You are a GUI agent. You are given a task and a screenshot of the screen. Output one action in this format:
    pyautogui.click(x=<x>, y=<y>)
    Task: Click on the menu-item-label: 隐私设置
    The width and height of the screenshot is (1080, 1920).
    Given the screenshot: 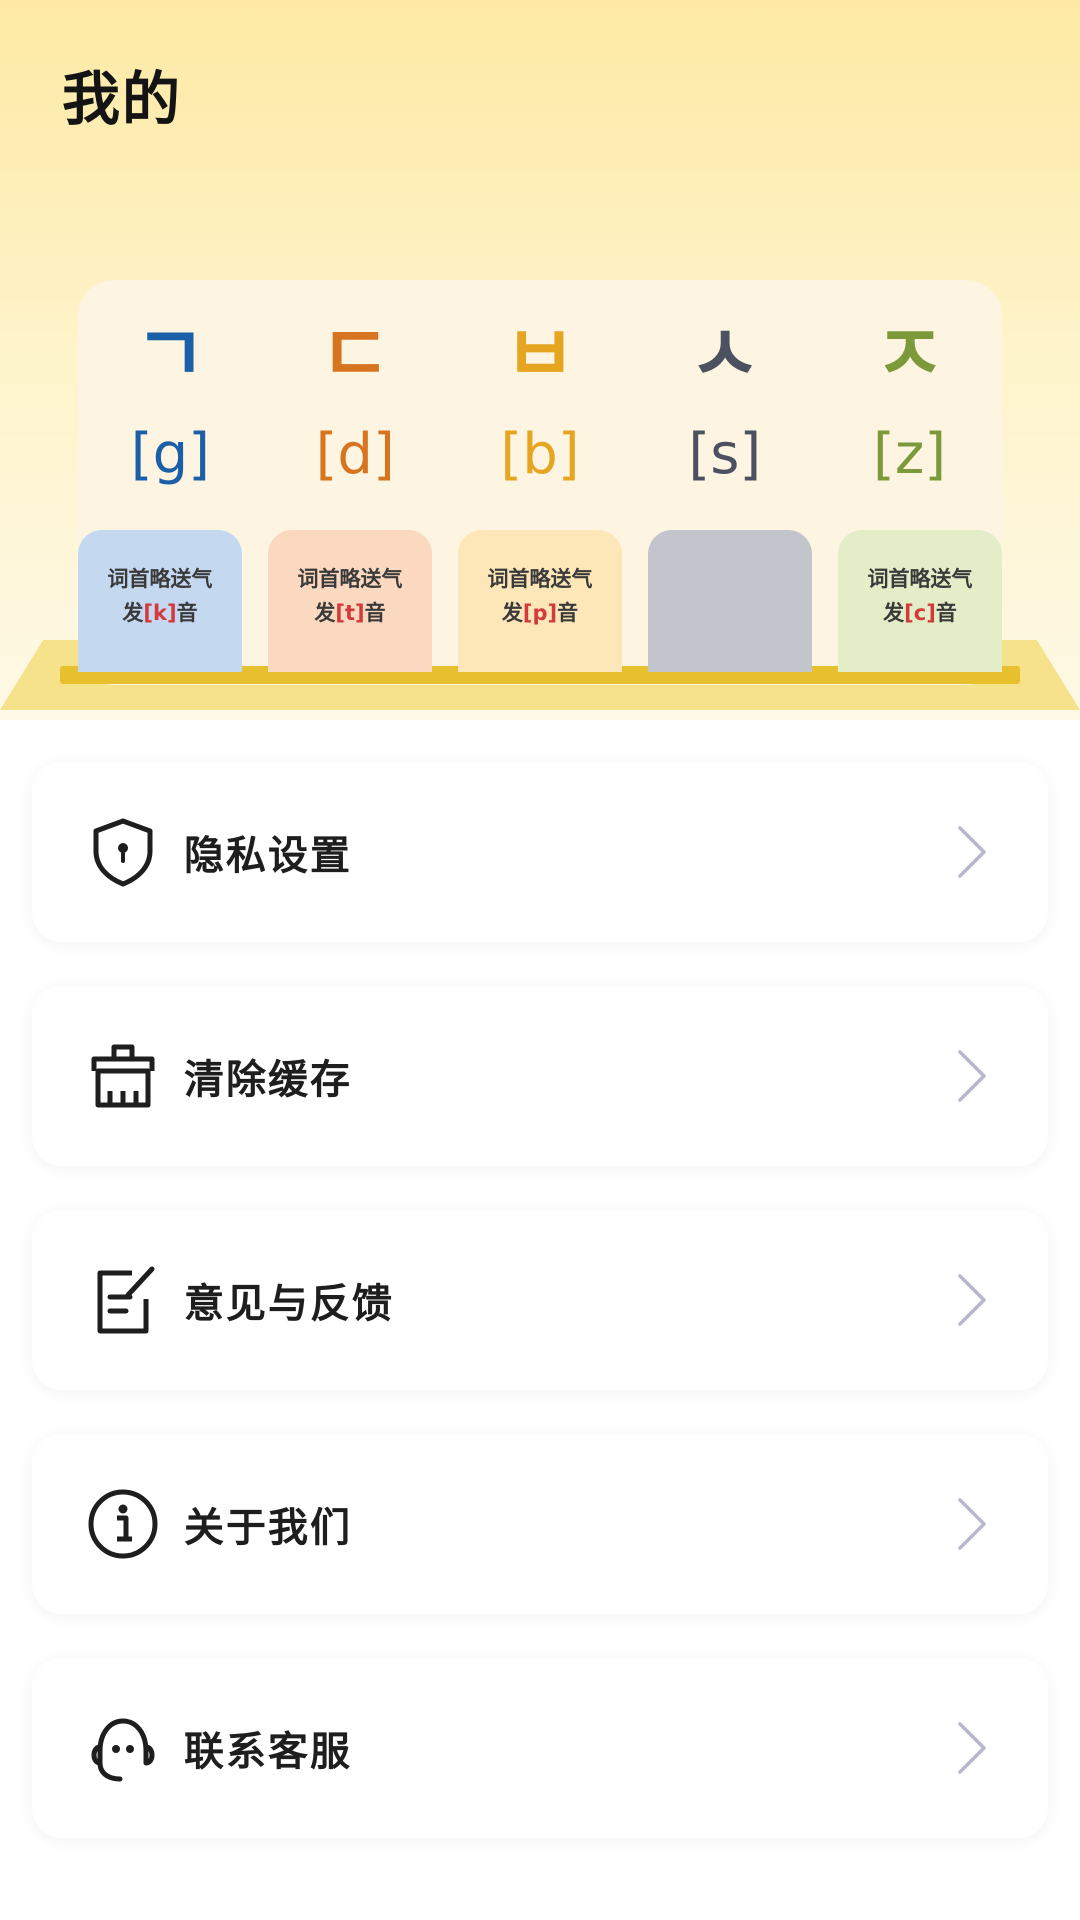 What is the action you would take?
    pyautogui.click(x=268, y=856)
    